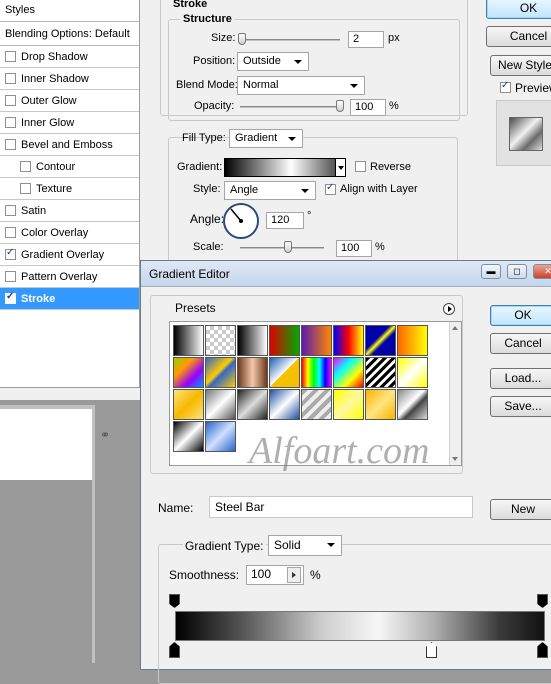 Image resolution: width=551 pixels, height=684 pixels. Describe the element at coordinates (242, 39) in the screenshot. I see `size-slider-thumb` at that location.